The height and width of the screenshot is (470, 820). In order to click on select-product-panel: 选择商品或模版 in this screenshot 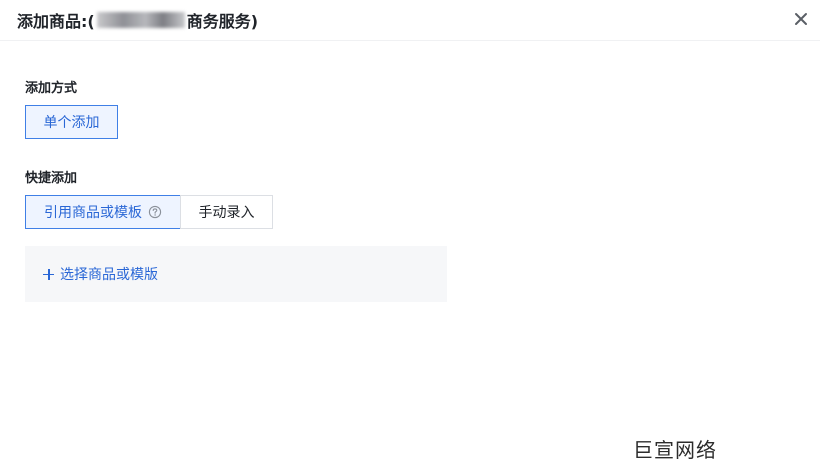, I will do `click(236, 274)`.